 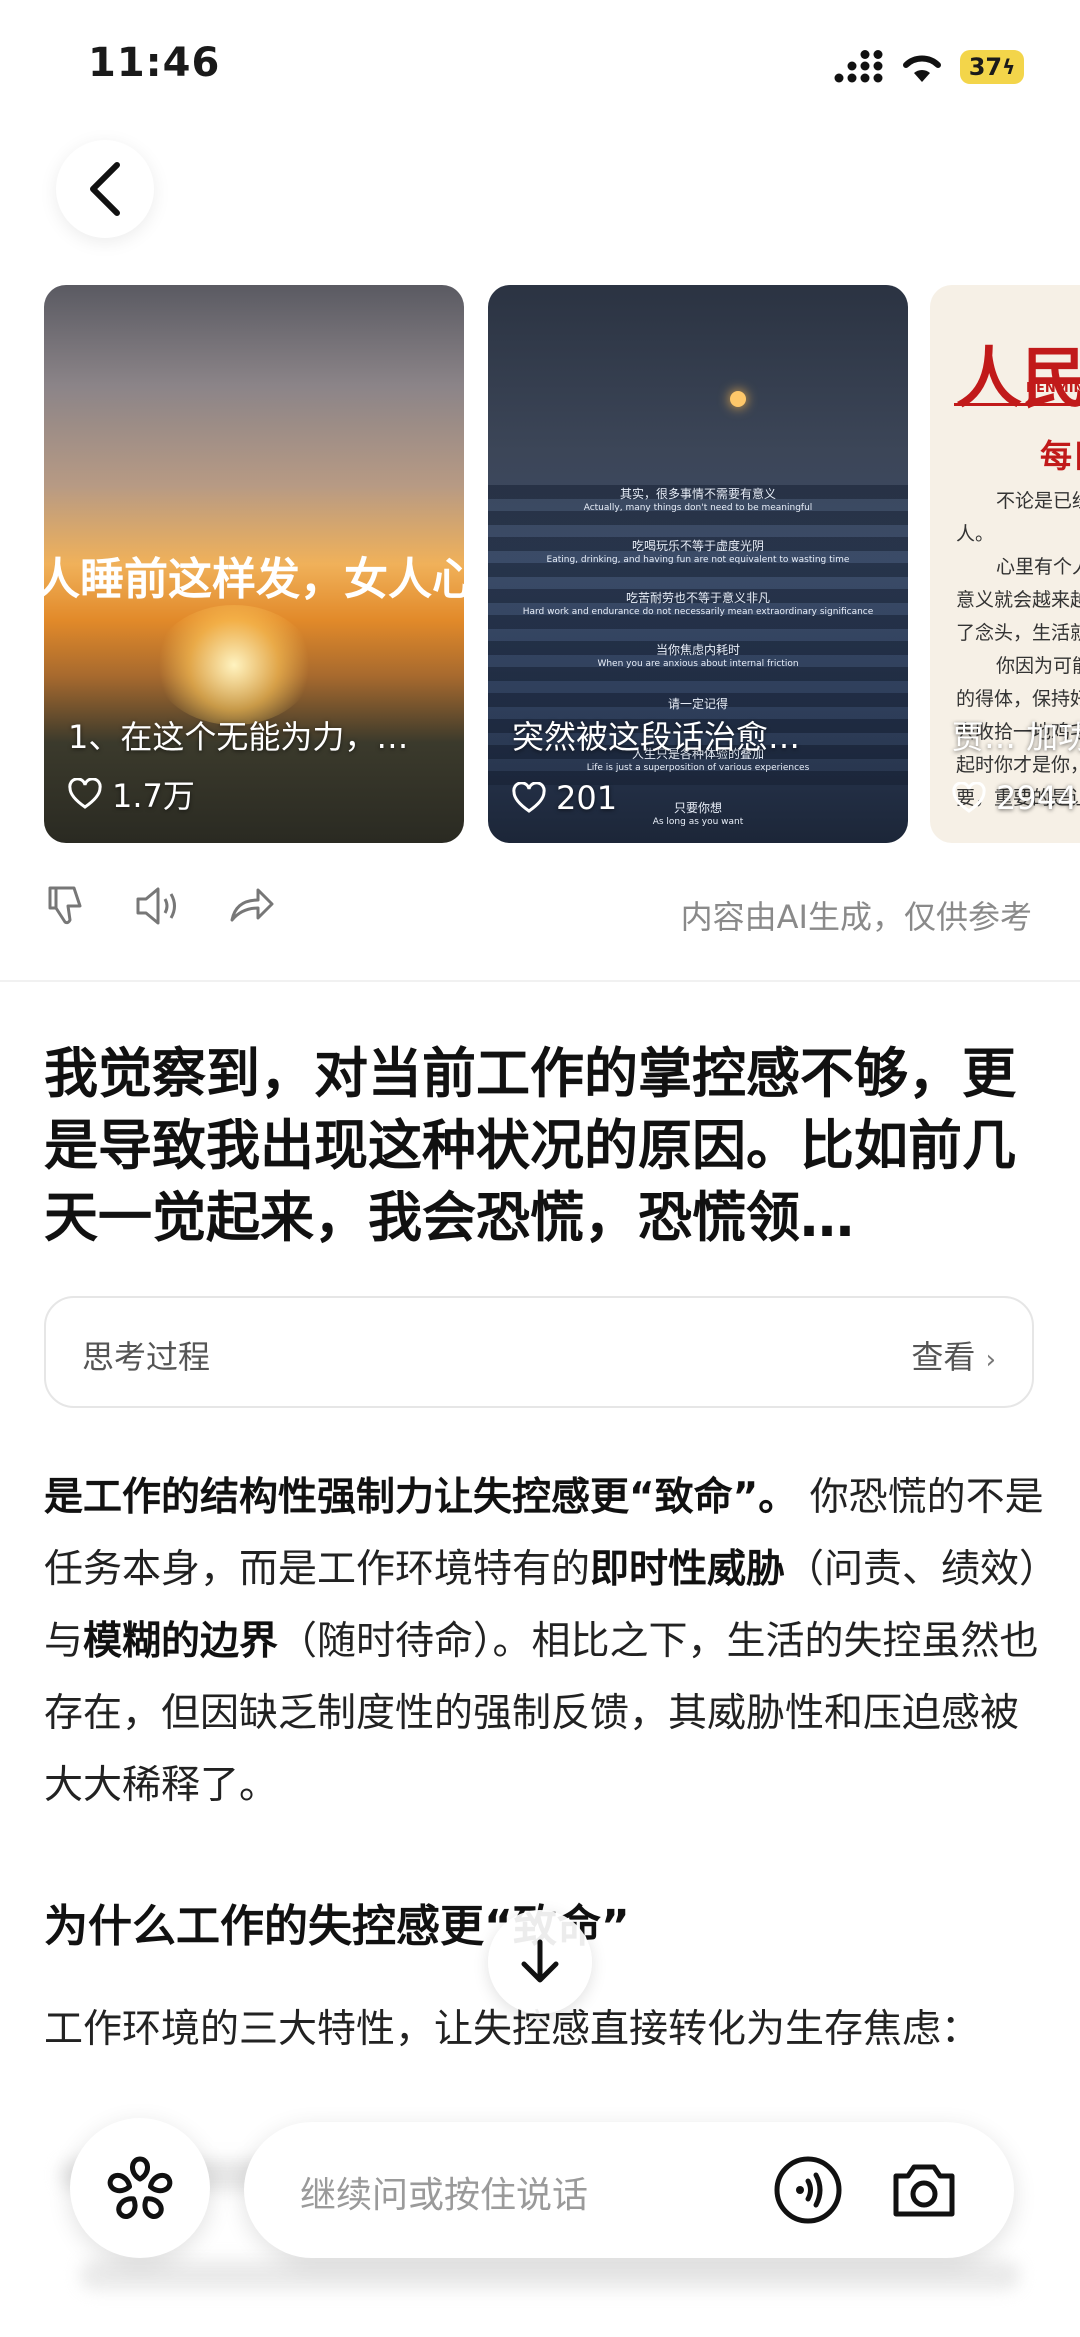 I want to click on card-likes: 2944, so click(x=1014, y=798).